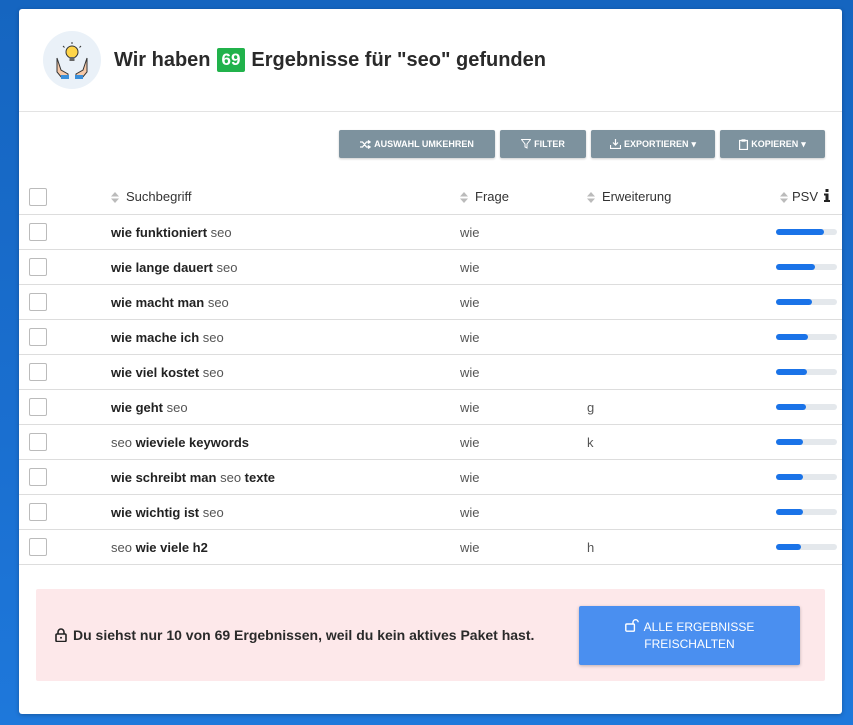  I want to click on column-header-extension: Erweiterung, so click(681, 197).